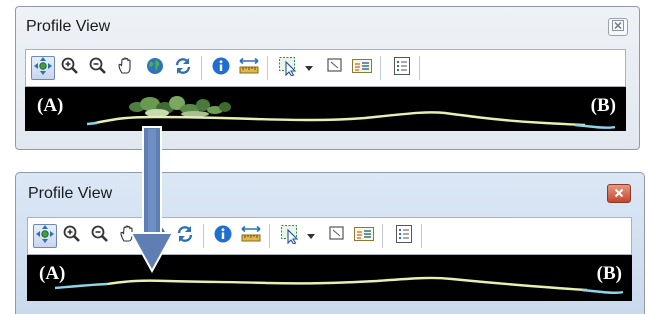  I want to click on full-extent-button, so click(155, 68).